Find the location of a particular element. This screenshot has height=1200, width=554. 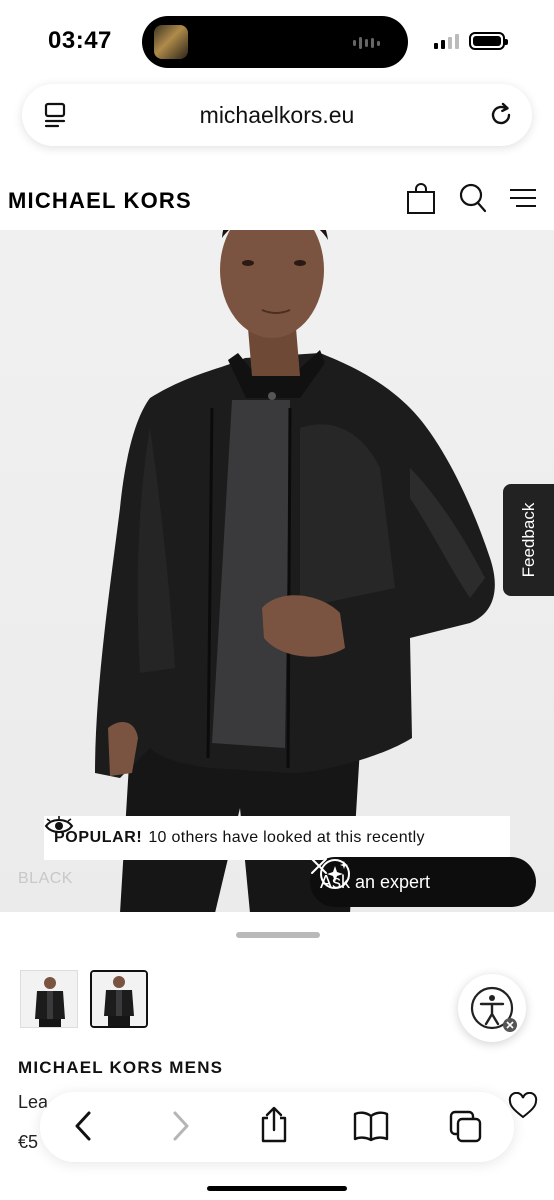

color-name-label: BLACK is located at coordinates (45, 878).